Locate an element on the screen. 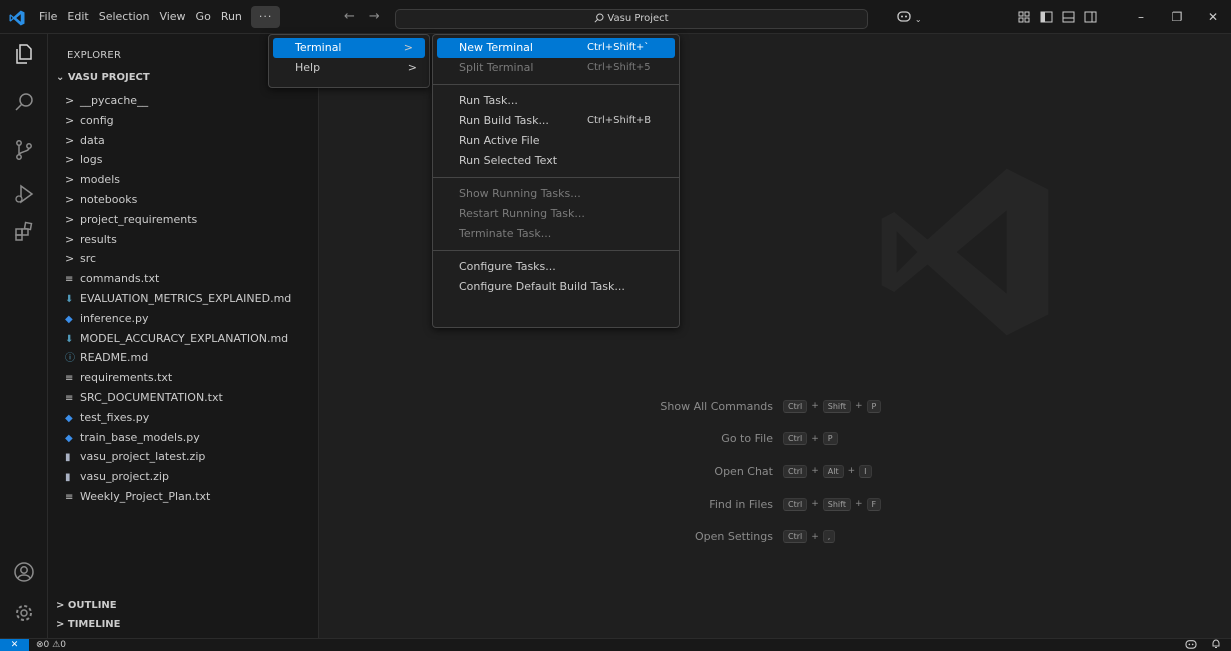 The height and width of the screenshot is (651, 1231). outline-section-header: > OUTLINE is located at coordinates (86, 605).